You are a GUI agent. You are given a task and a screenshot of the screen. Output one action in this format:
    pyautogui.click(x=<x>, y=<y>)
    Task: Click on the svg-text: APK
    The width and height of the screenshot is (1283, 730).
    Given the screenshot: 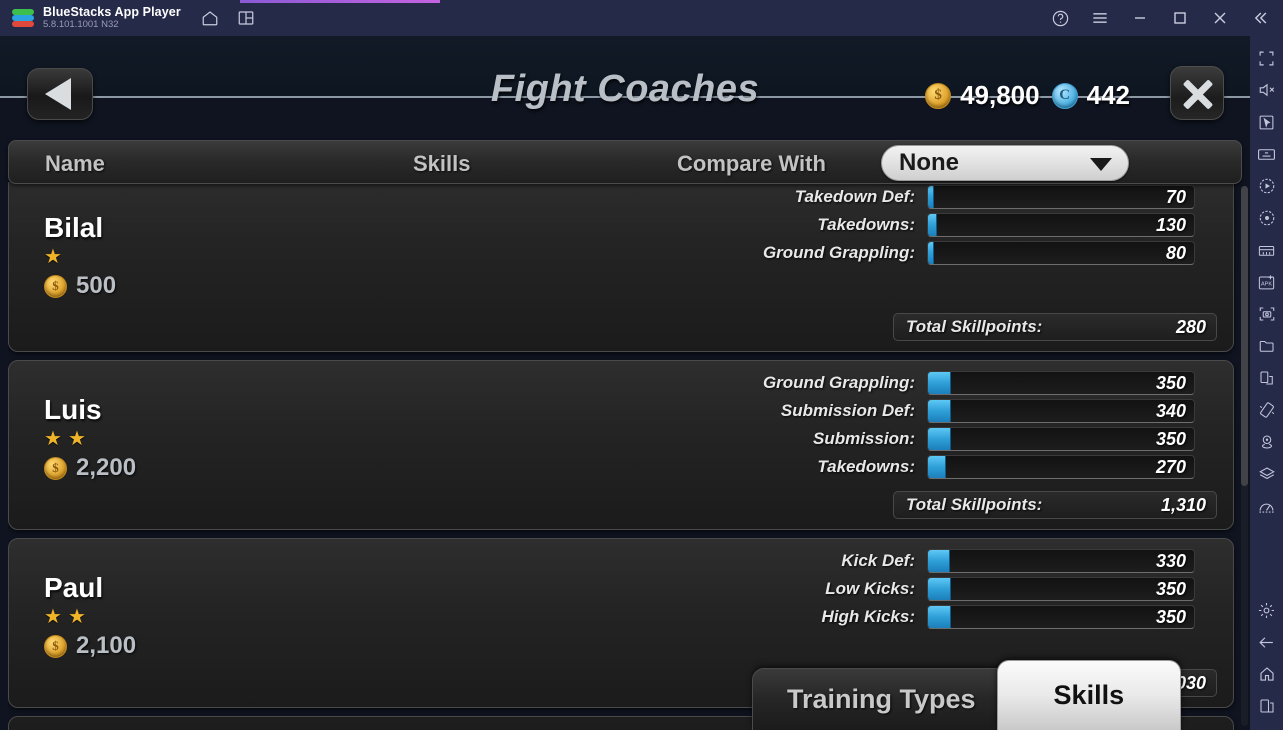 What is the action you would take?
    pyautogui.click(x=1266, y=284)
    